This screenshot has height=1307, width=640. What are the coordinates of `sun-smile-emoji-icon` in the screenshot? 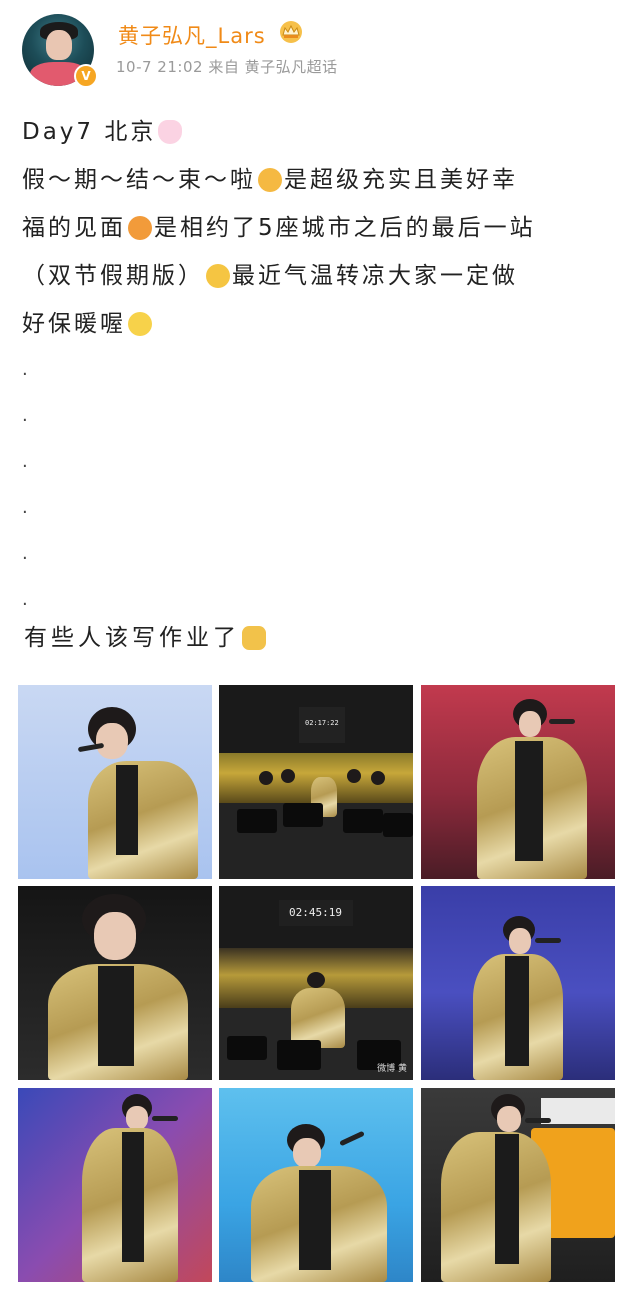 It's located at (140, 324).